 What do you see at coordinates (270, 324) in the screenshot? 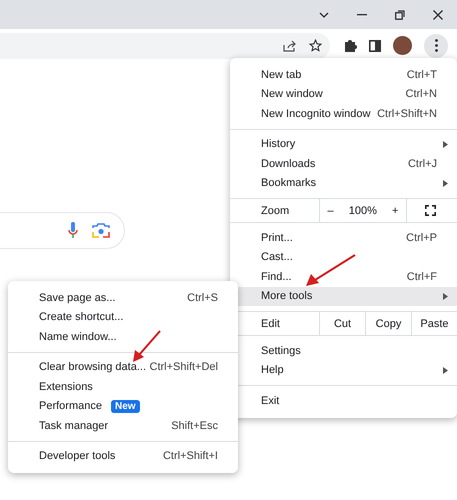
I see `menu-label: Edit` at bounding box center [270, 324].